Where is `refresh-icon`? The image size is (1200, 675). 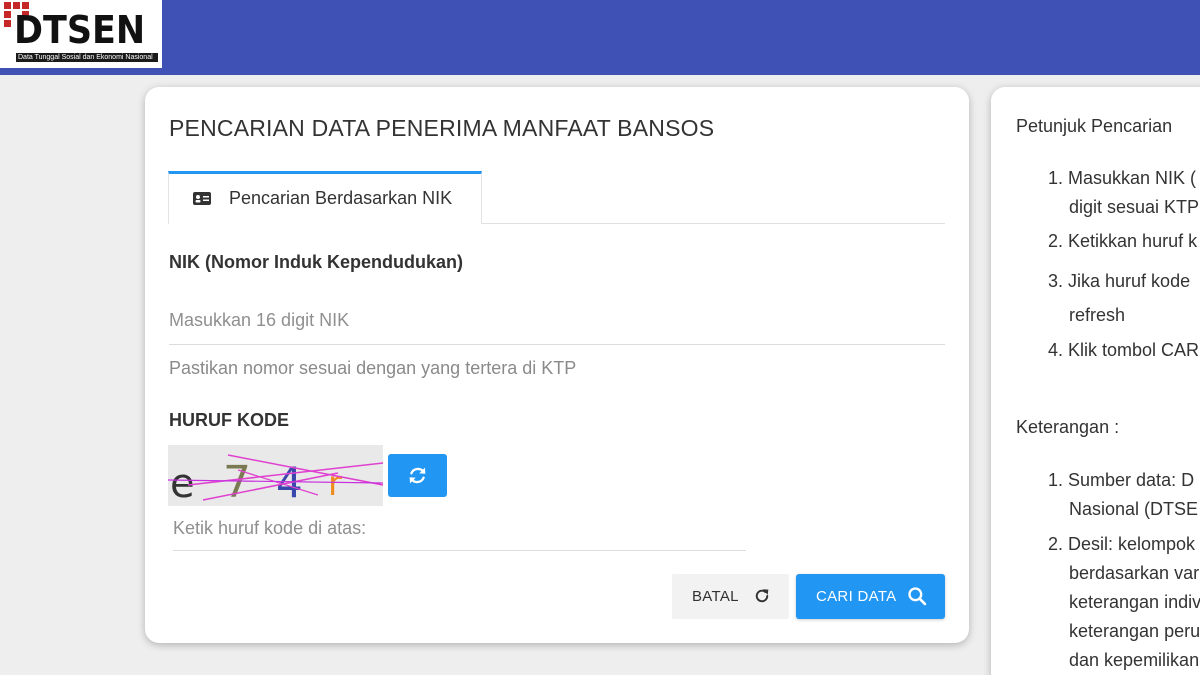
refresh-icon is located at coordinates (417, 475).